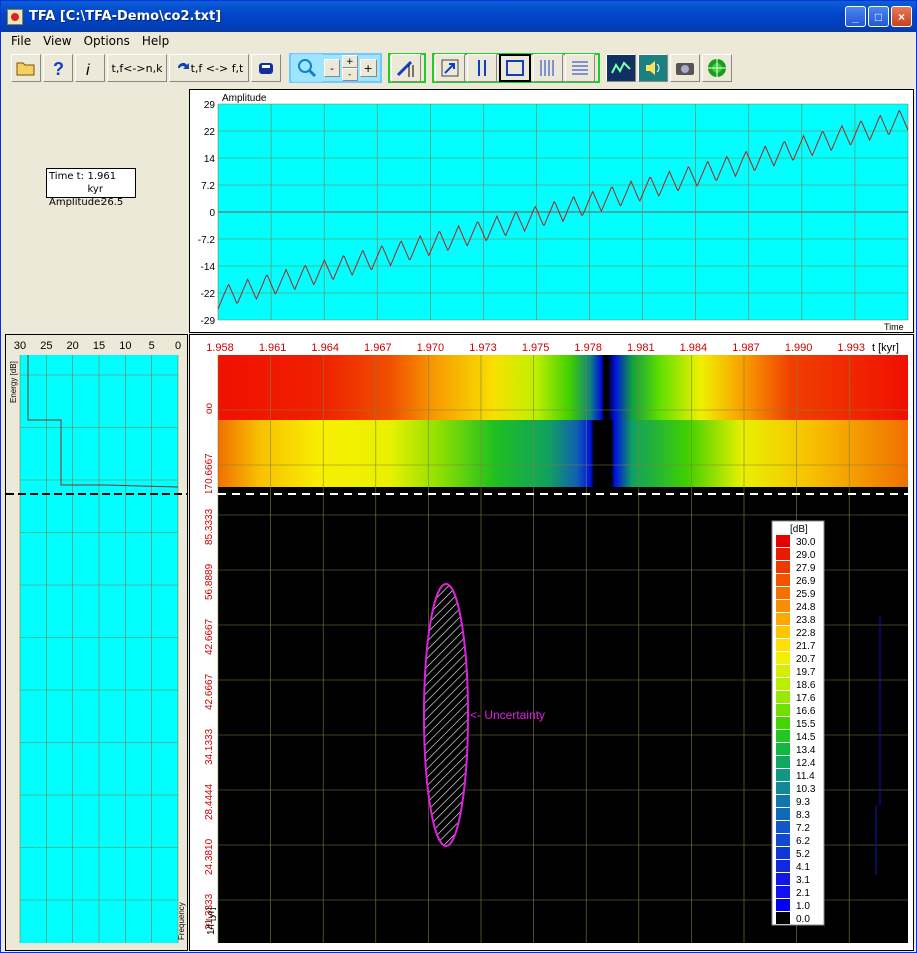 This screenshot has width=917, height=953. Describe the element at coordinates (799, 348) in the screenshot. I see `spectrogram-x-tick-label: 1.990` at that location.